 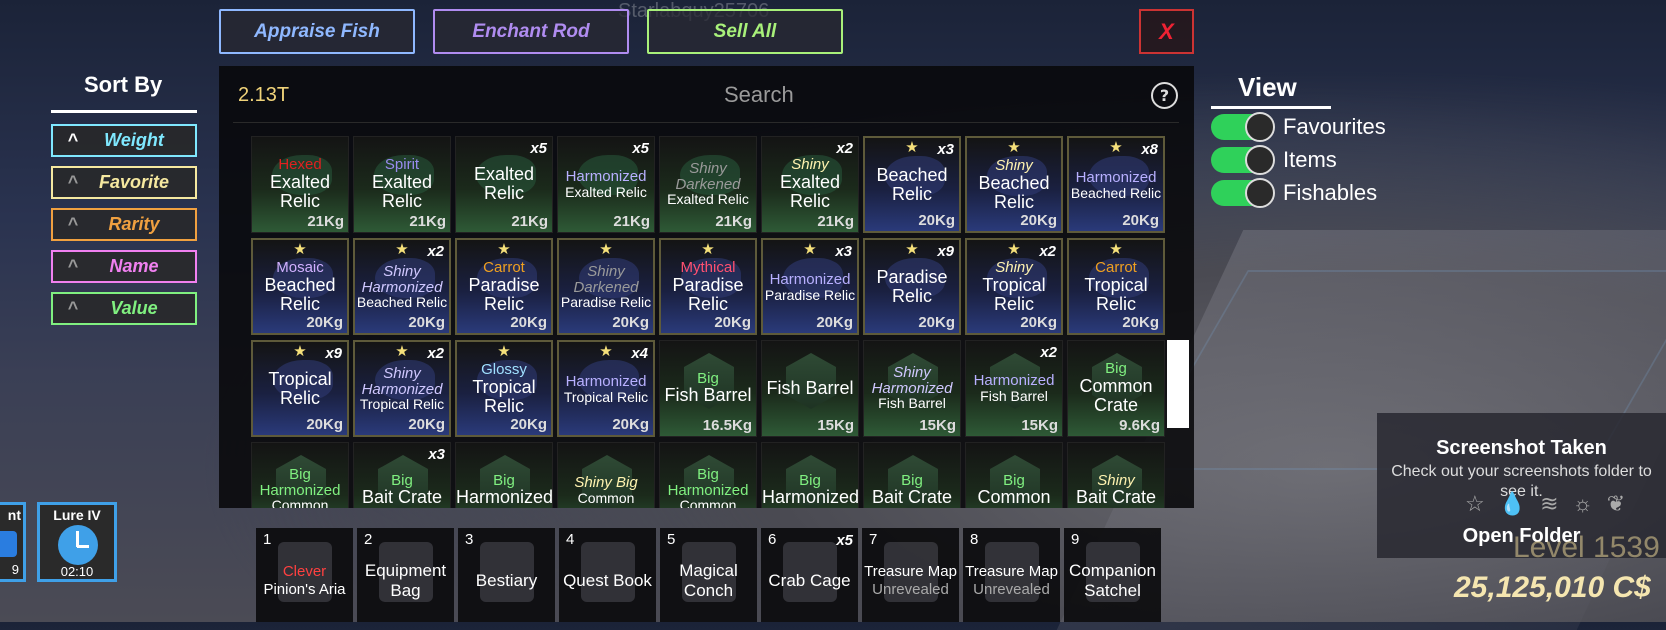 I want to click on inventory-item: Big Fish Barrel 16.5Kg, so click(x=708, y=388).